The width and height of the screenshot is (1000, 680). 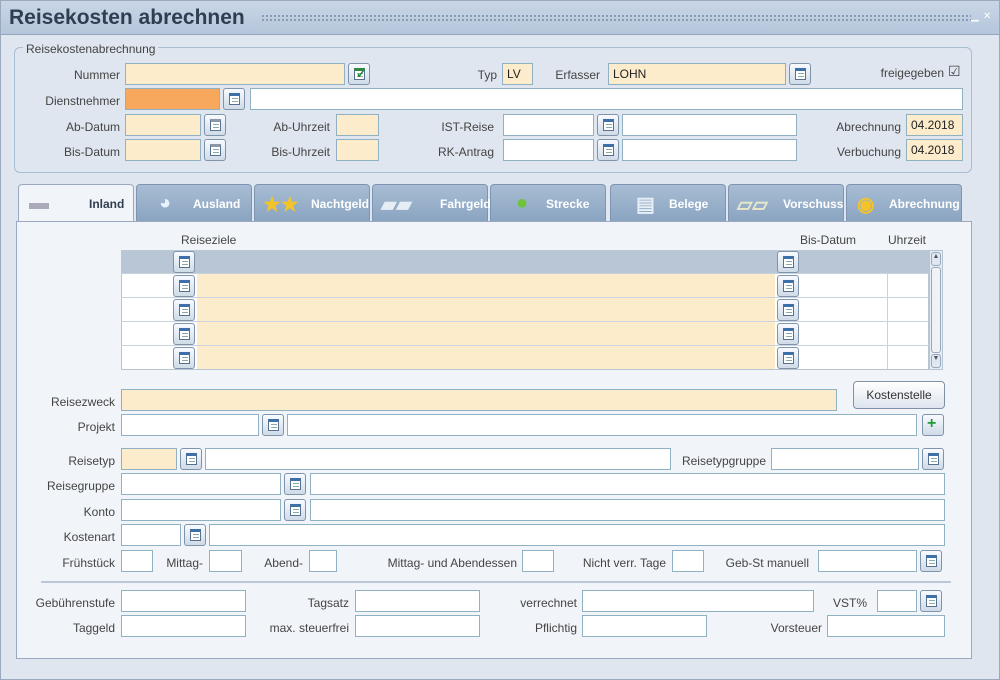 What do you see at coordinates (954, 71) in the screenshot?
I see `freigegeben-checkbox: ☑` at bounding box center [954, 71].